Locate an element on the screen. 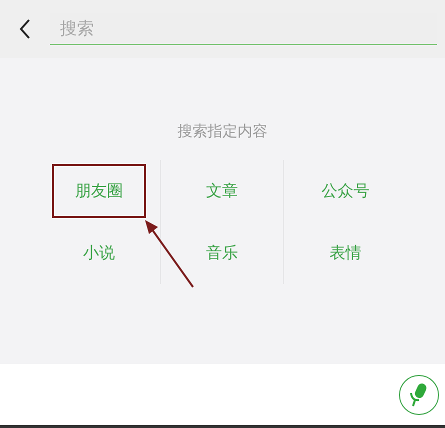 Image resolution: width=445 pixels, height=428 pixels. category-link: 文章 is located at coordinates (222, 191).